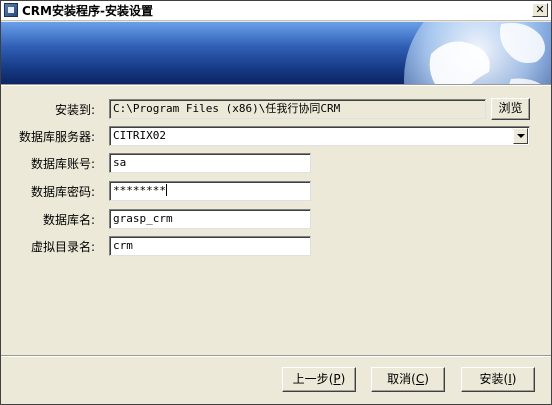 This screenshot has height=405, width=552. I want to click on db-server-label: 数据库服务器:, so click(56, 137).